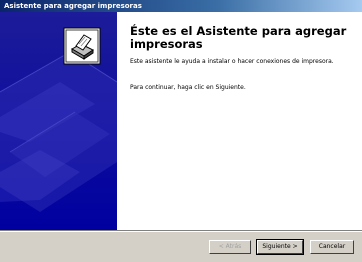 This screenshot has width=362, height=262. I want to click on wizard-instruction: Para continuar, haga clic en Siguiente., so click(188, 87).